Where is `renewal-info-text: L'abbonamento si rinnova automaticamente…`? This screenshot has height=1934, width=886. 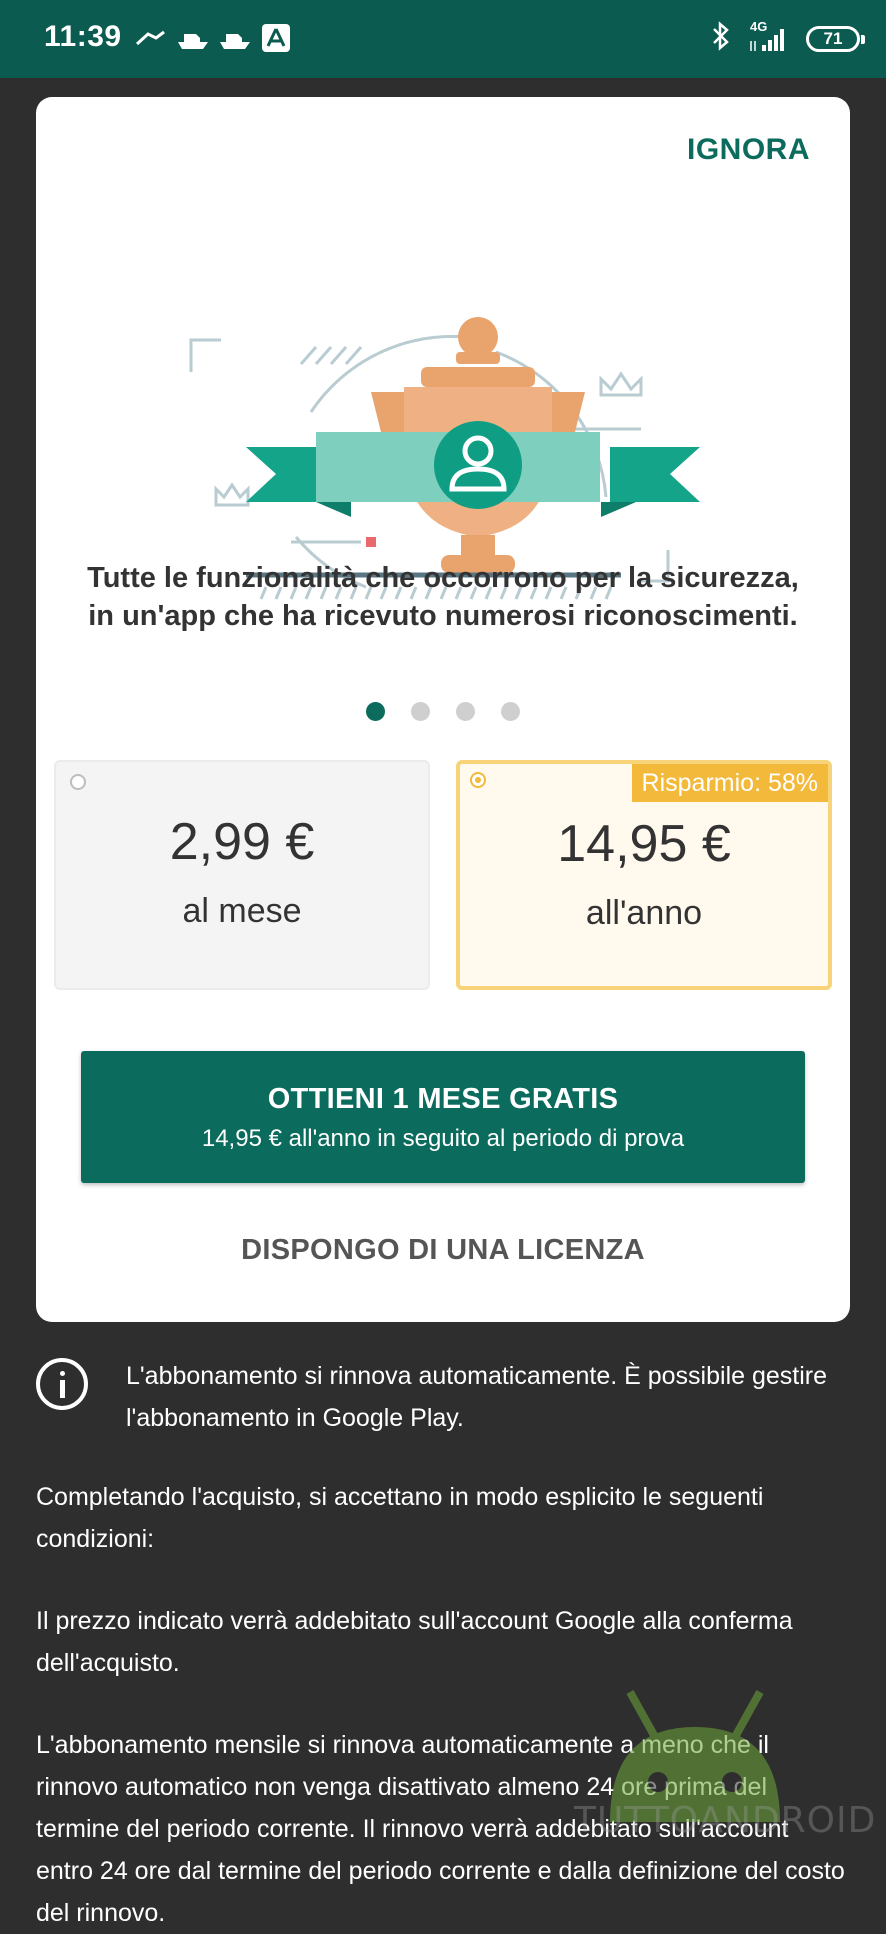 renewal-info-text: L'abbonamento si rinnova automaticamente… is located at coordinates (477, 1397).